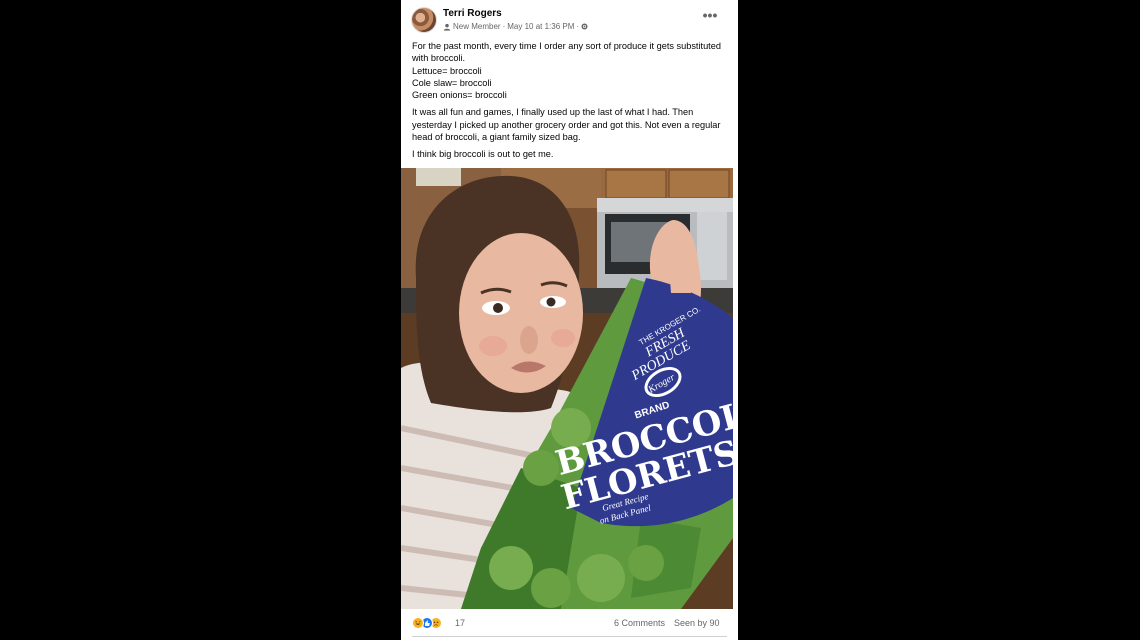  What do you see at coordinates (477, 26) in the screenshot?
I see `member-badge: New Member` at bounding box center [477, 26].